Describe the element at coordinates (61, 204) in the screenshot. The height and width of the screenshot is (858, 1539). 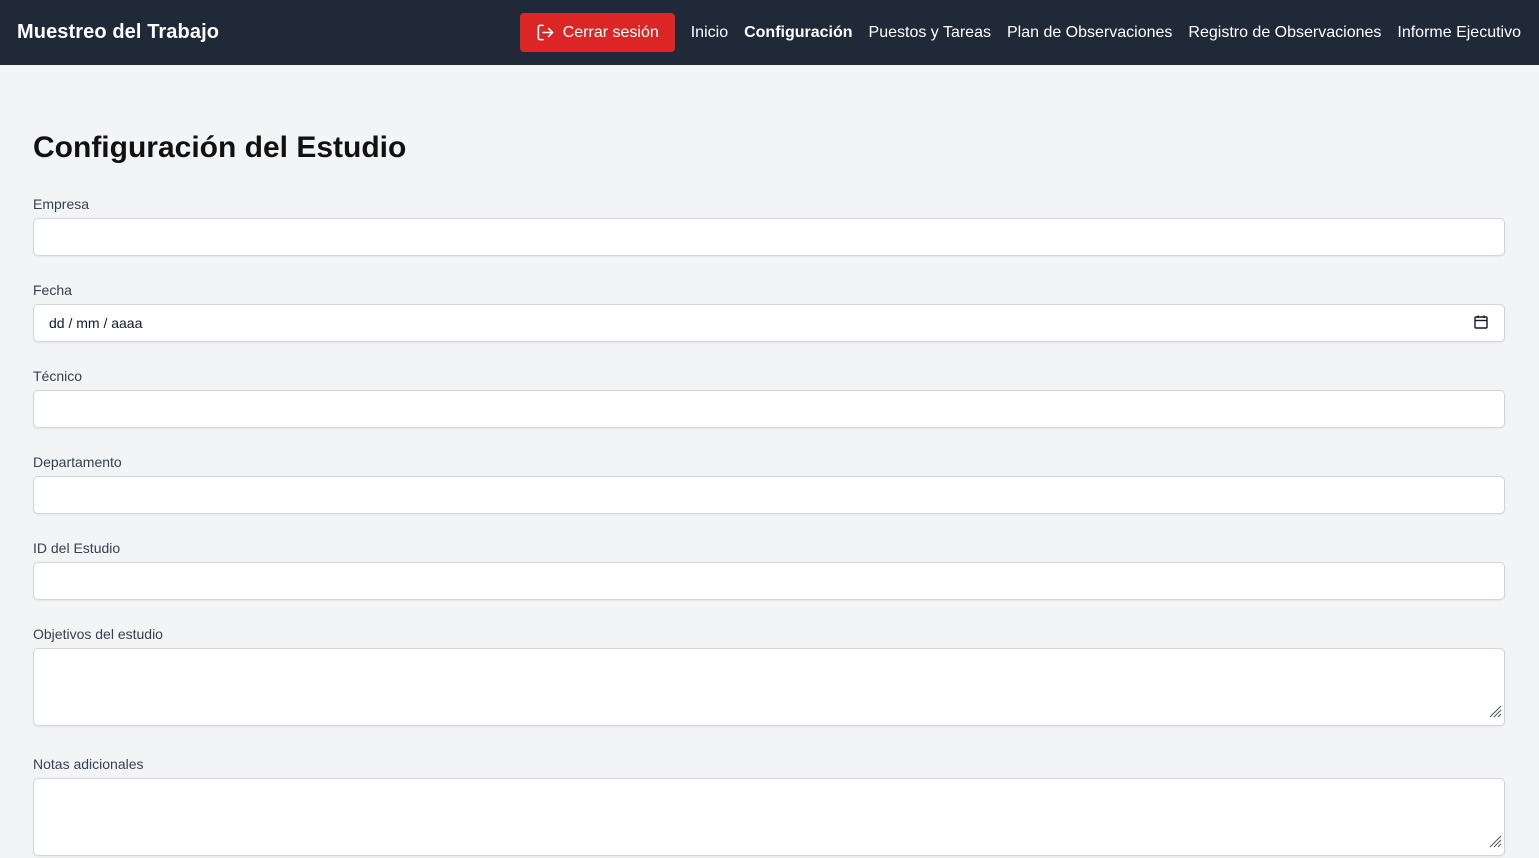
I see `empresa-label: Empresa` at that location.